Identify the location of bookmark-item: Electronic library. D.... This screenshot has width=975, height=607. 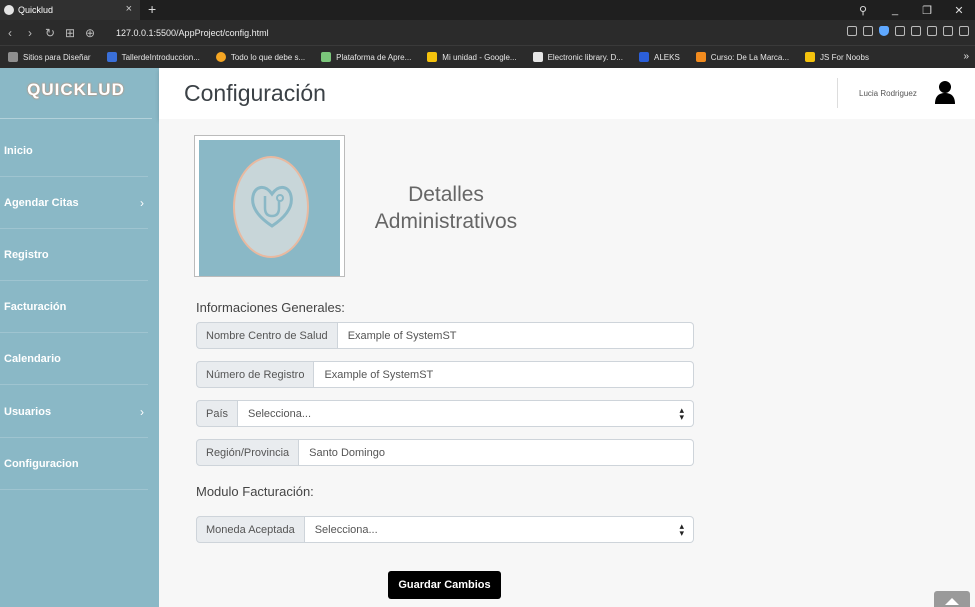
(577, 57).